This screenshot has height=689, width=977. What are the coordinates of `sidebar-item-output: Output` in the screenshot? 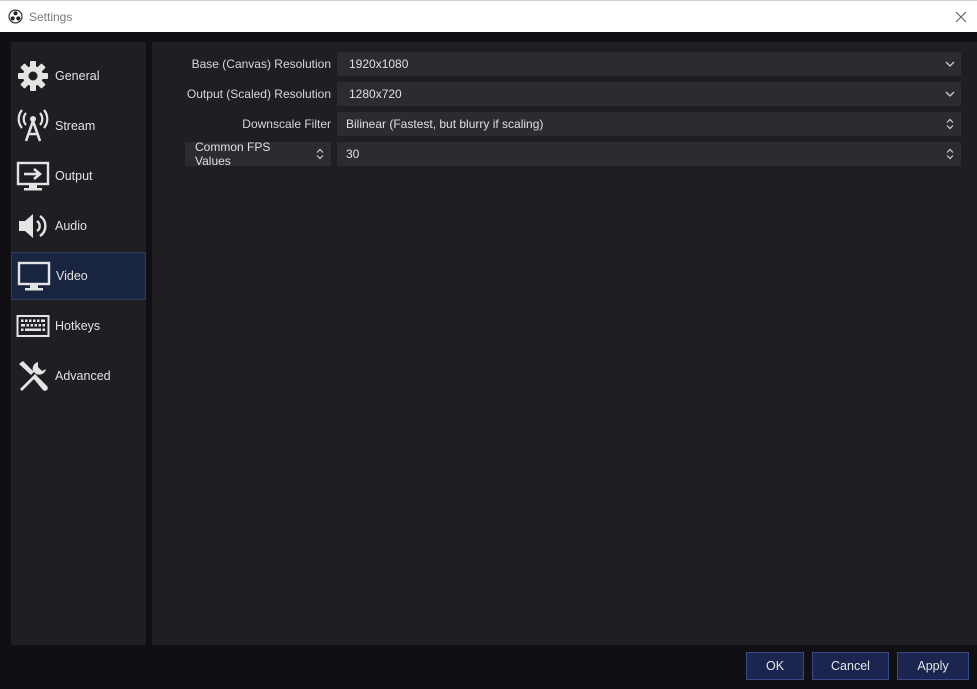 It's located at (78, 176).